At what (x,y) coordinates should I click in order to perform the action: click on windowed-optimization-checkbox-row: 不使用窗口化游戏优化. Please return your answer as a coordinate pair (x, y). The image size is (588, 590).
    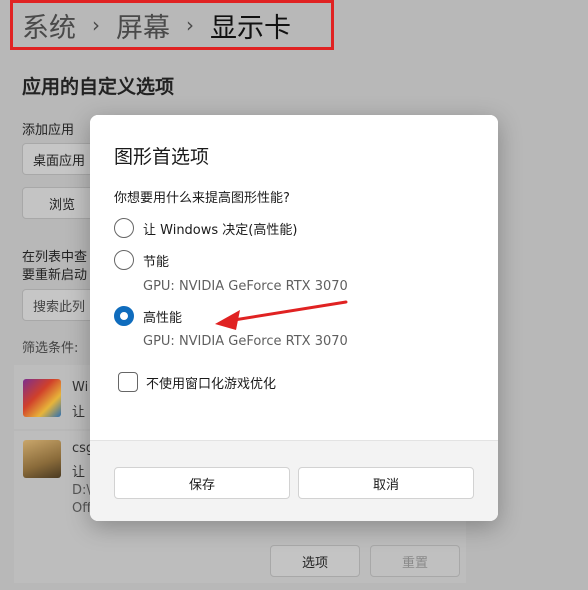
    Looking at the image, I should click on (197, 382).